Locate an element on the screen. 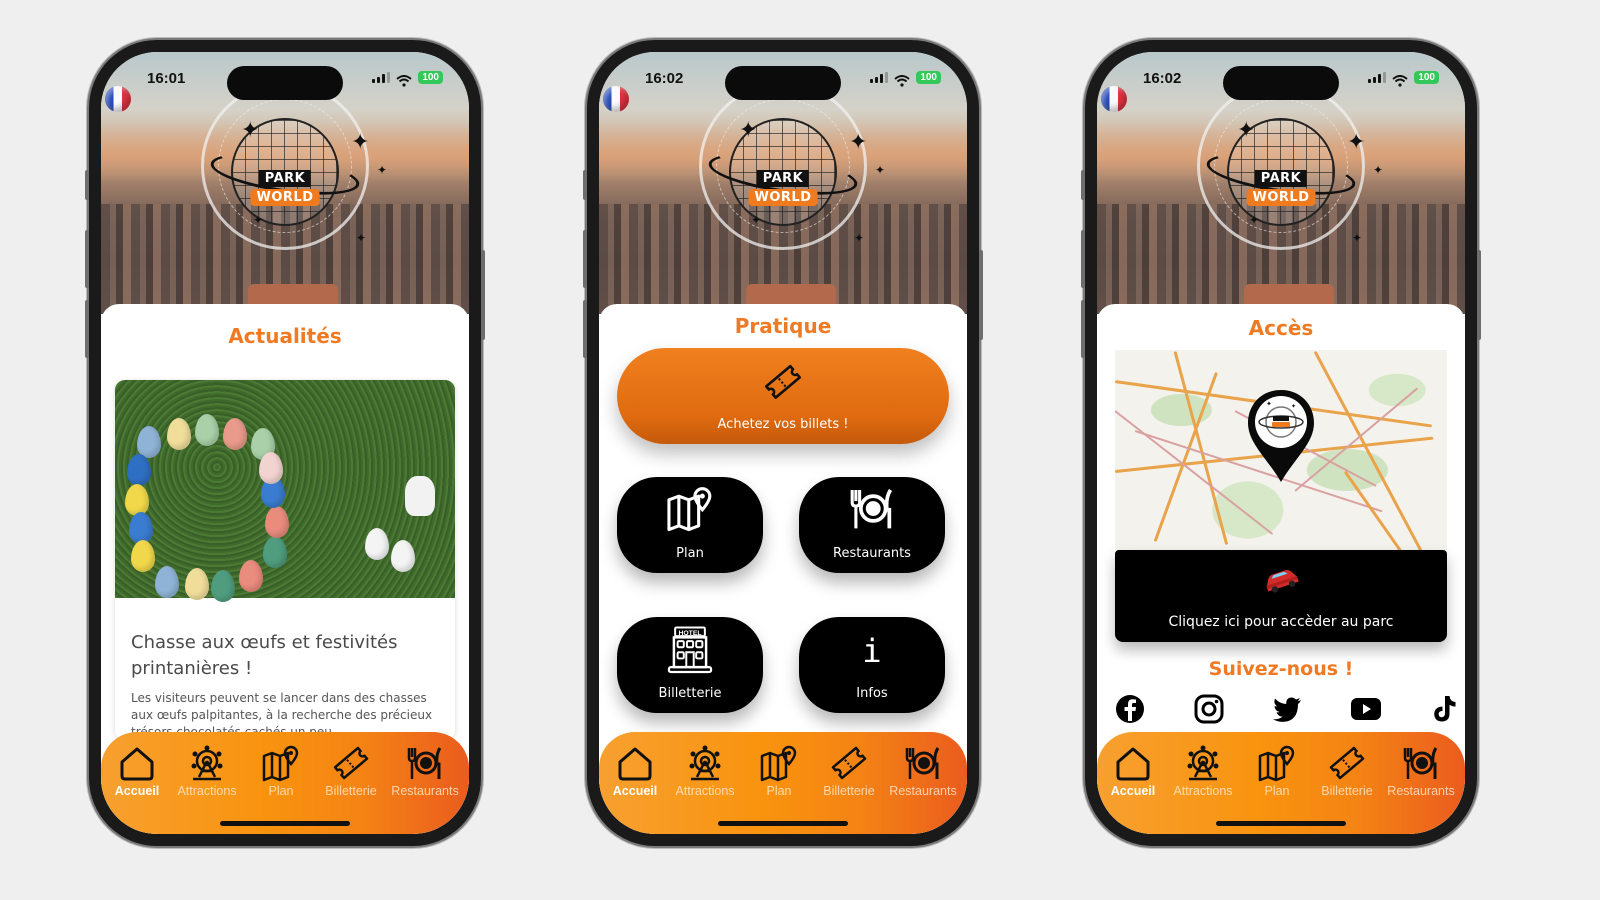  twitter-icon is located at coordinates (1287, 709).